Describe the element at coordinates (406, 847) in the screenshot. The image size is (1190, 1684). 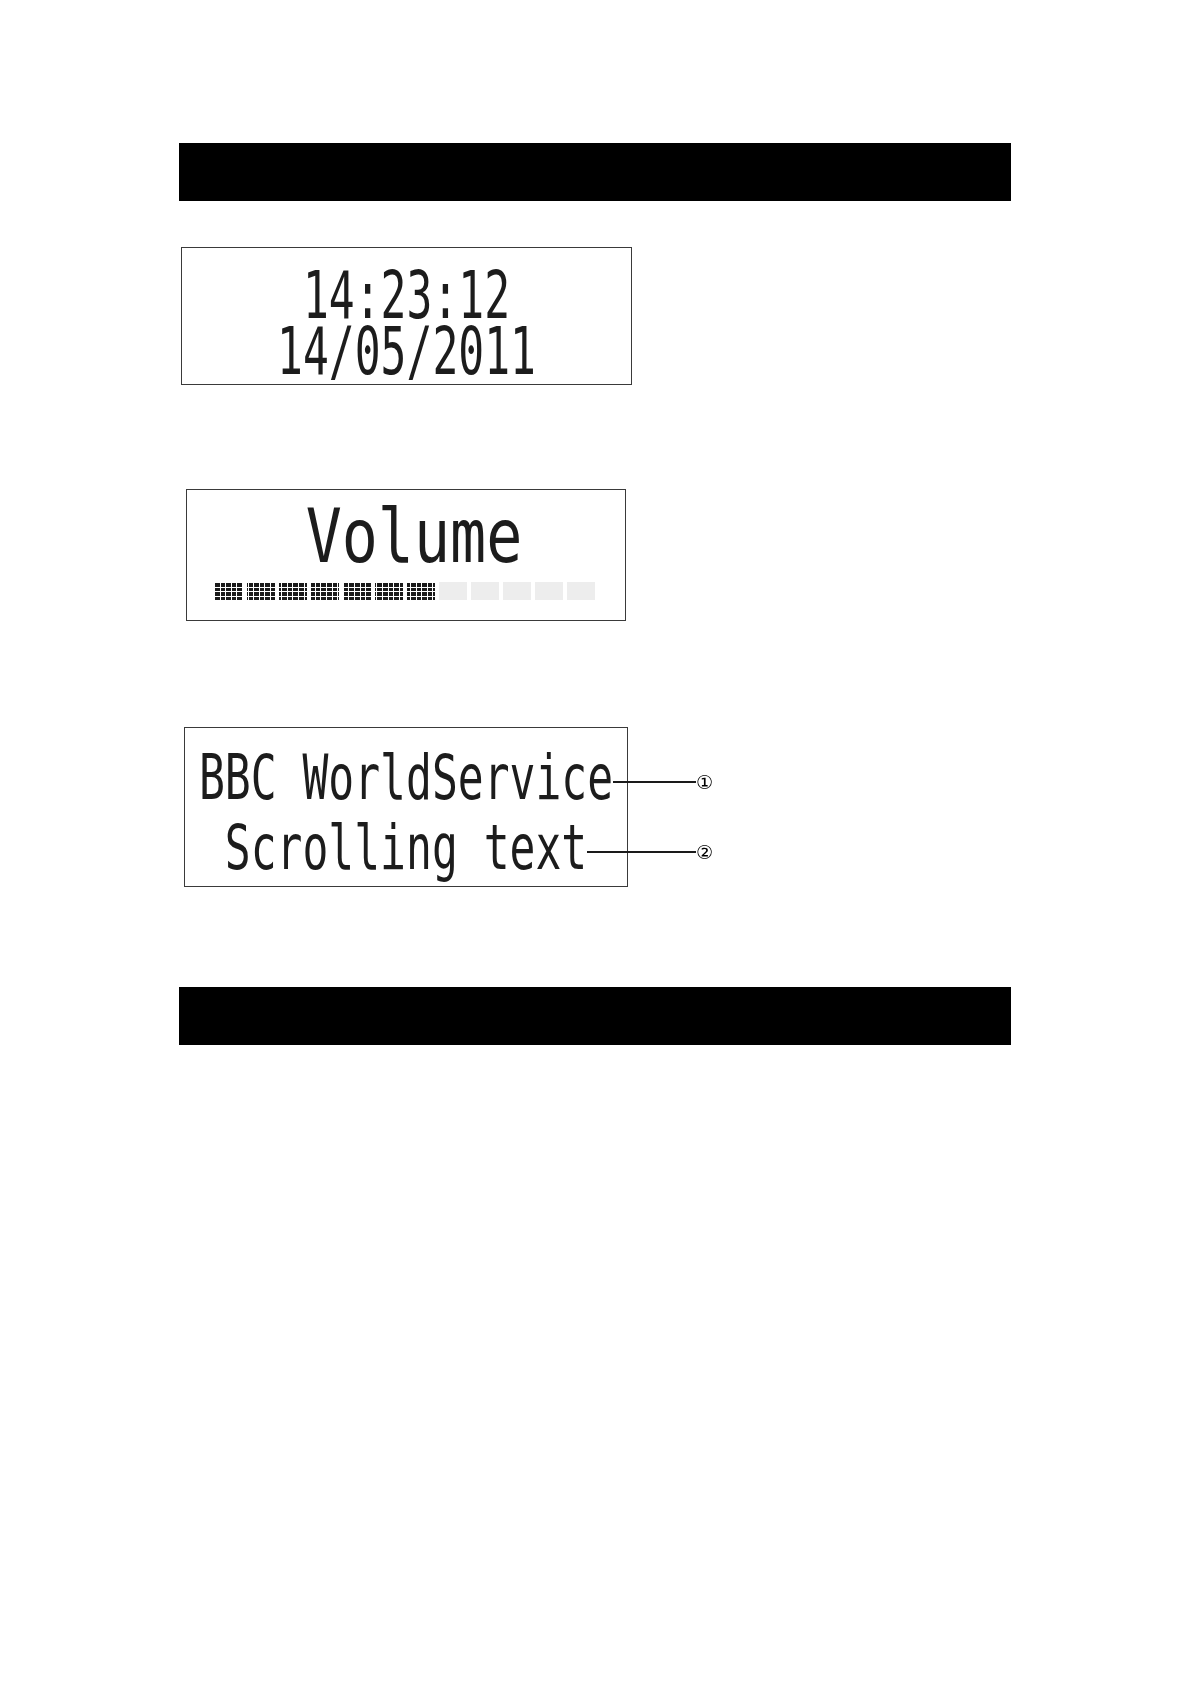
I see `display-text: Scrolling text` at that location.